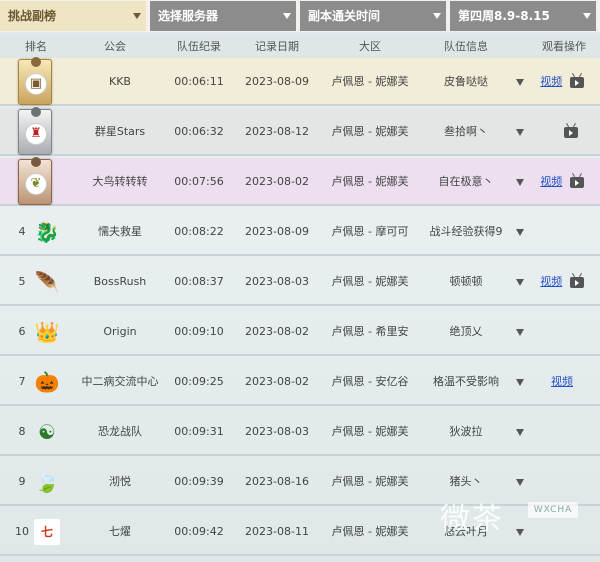 This screenshot has width=600, height=562. What do you see at coordinates (466, 381) in the screenshot?
I see `team-info: 格温不受影响` at bounding box center [466, 381].